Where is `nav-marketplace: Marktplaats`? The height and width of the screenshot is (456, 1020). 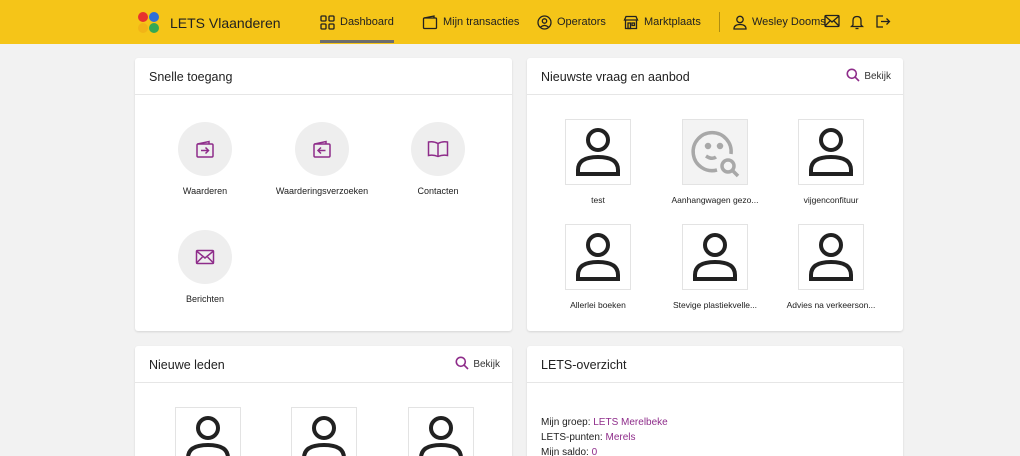 nav-marketplace: Marktplaats is located at coordinates (662, 22).